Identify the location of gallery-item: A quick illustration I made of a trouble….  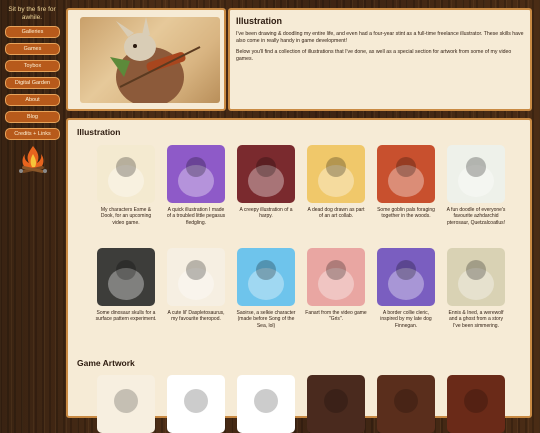
(196, 185).